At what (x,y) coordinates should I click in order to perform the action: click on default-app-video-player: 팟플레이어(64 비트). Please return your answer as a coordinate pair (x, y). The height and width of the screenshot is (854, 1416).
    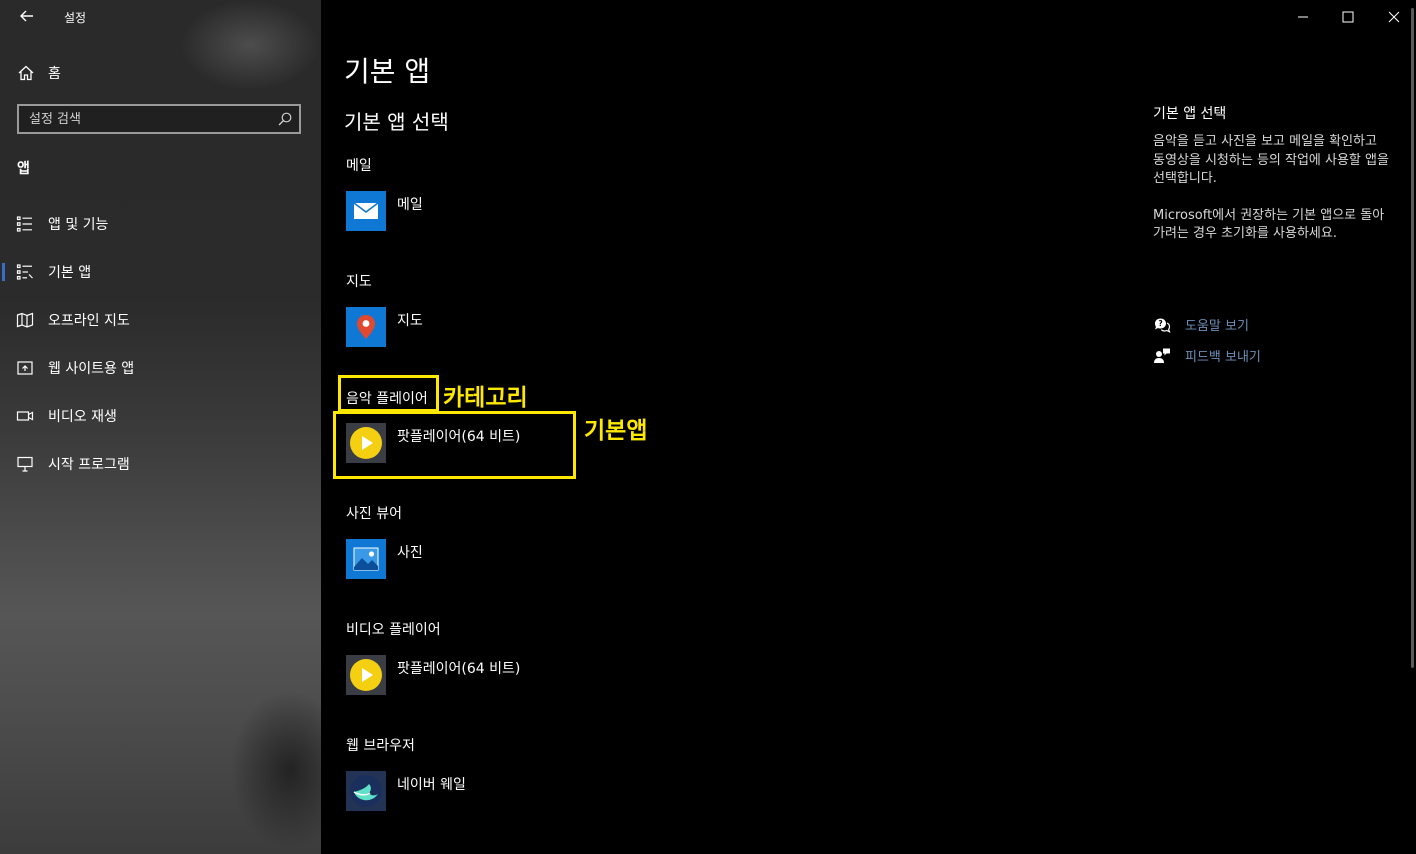
    Looking at the image, I should click on (433, 675).